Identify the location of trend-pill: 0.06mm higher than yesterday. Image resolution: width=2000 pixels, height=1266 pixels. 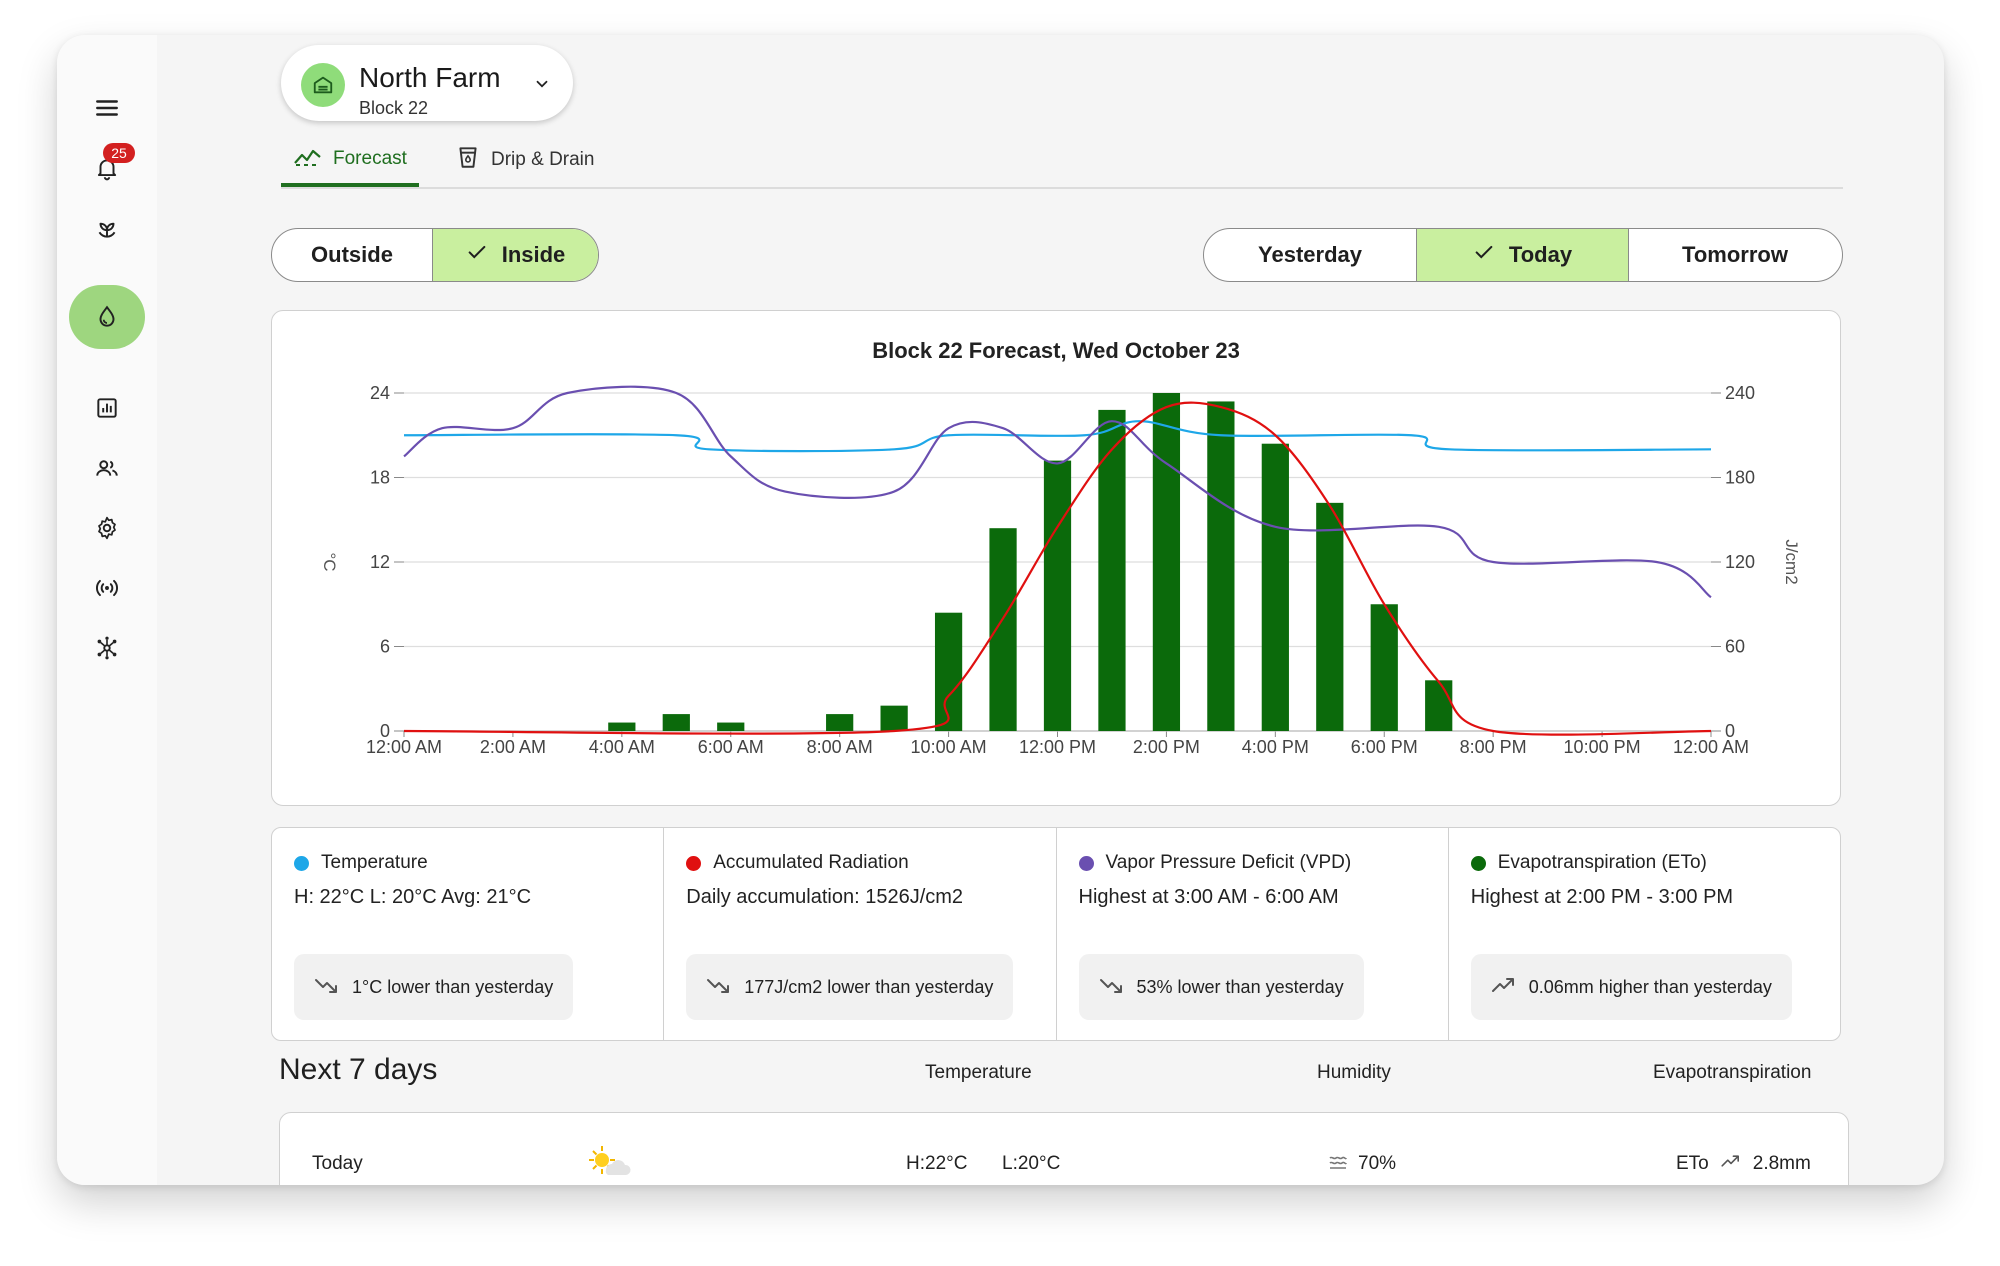
(1631, 987).